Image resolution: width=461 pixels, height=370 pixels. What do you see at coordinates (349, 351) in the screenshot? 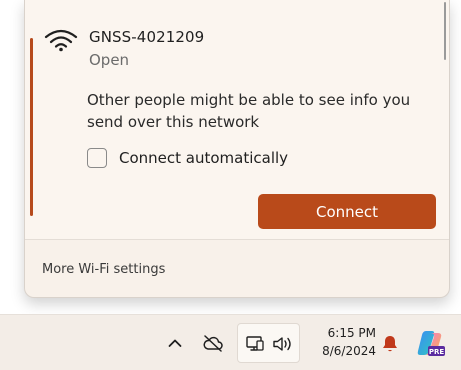
I see `clock-date: 8/6/2024` at bounding box center [349, 351].